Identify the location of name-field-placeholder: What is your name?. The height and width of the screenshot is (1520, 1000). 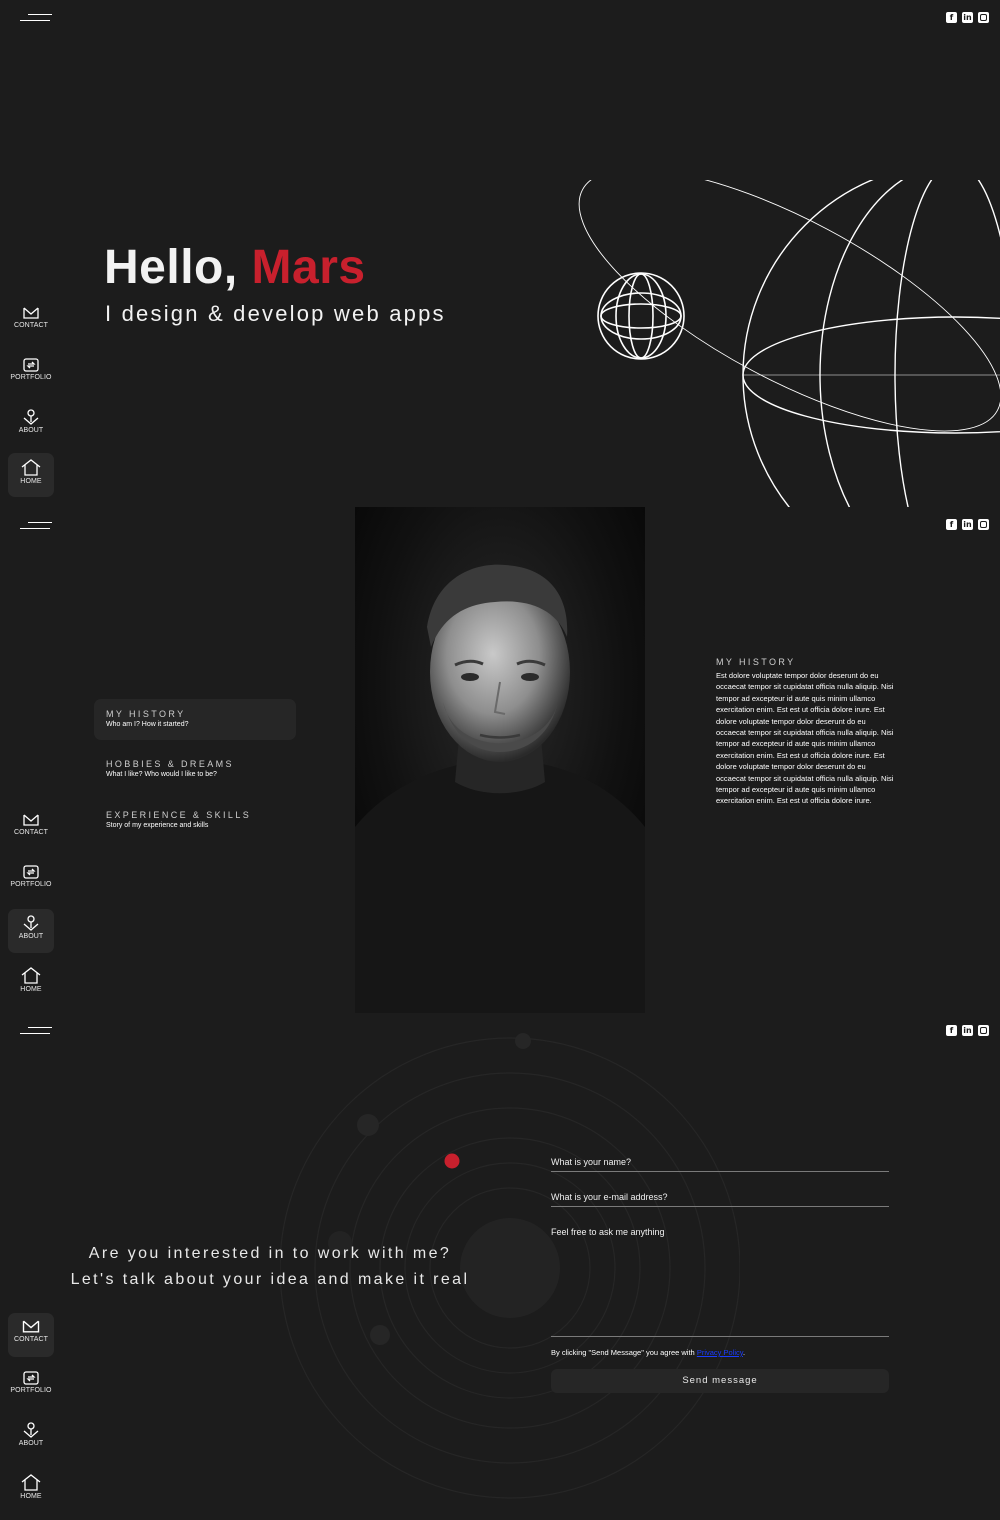
(591, 1162).